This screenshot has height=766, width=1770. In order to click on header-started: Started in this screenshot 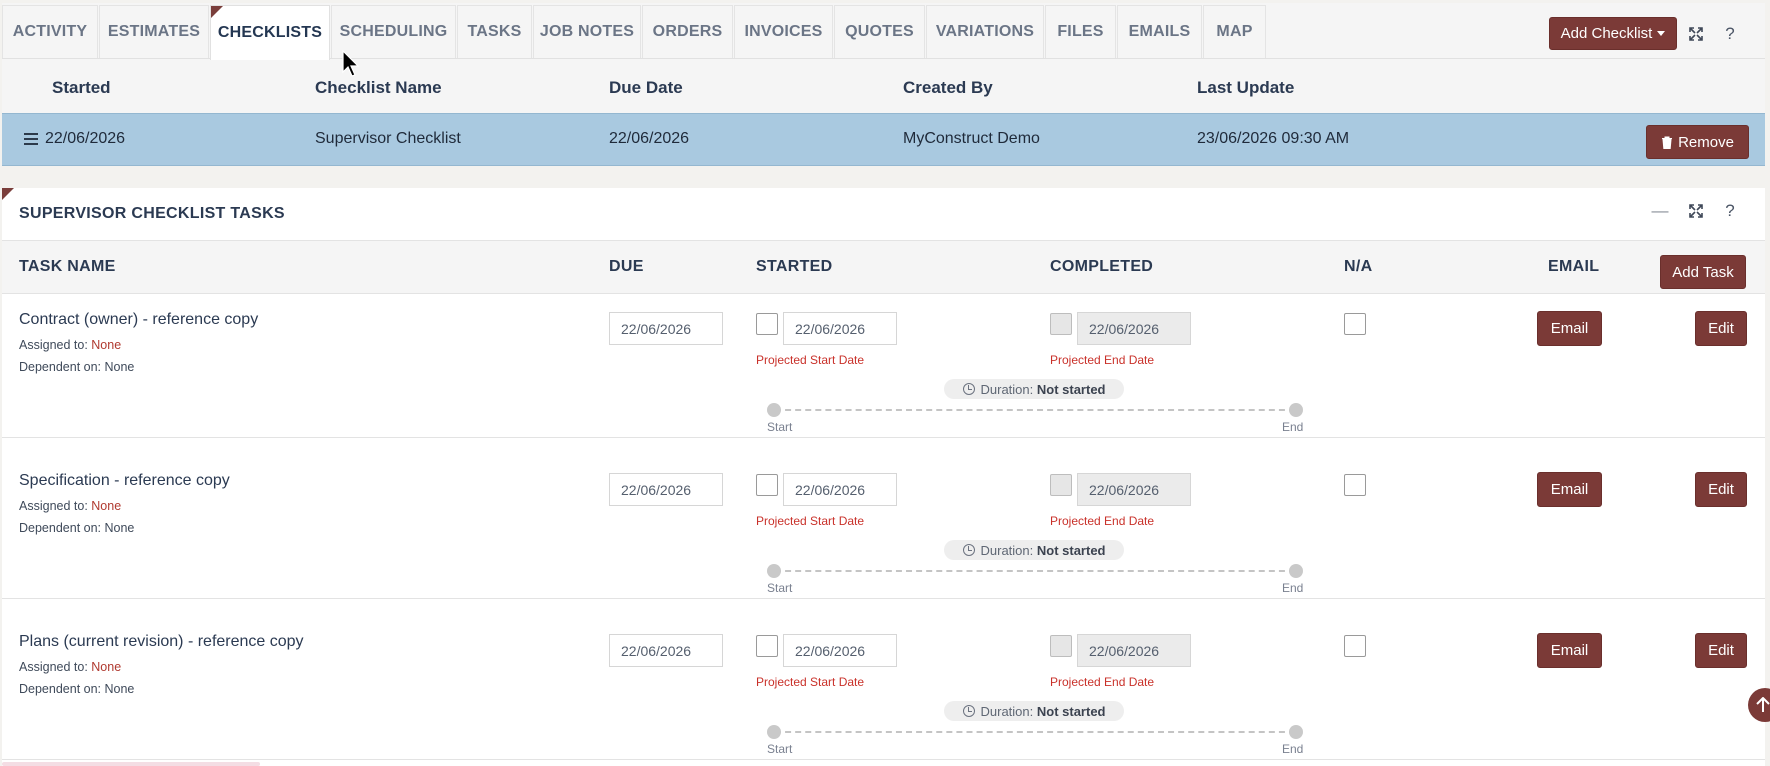, I will do `click(81, 87)`.